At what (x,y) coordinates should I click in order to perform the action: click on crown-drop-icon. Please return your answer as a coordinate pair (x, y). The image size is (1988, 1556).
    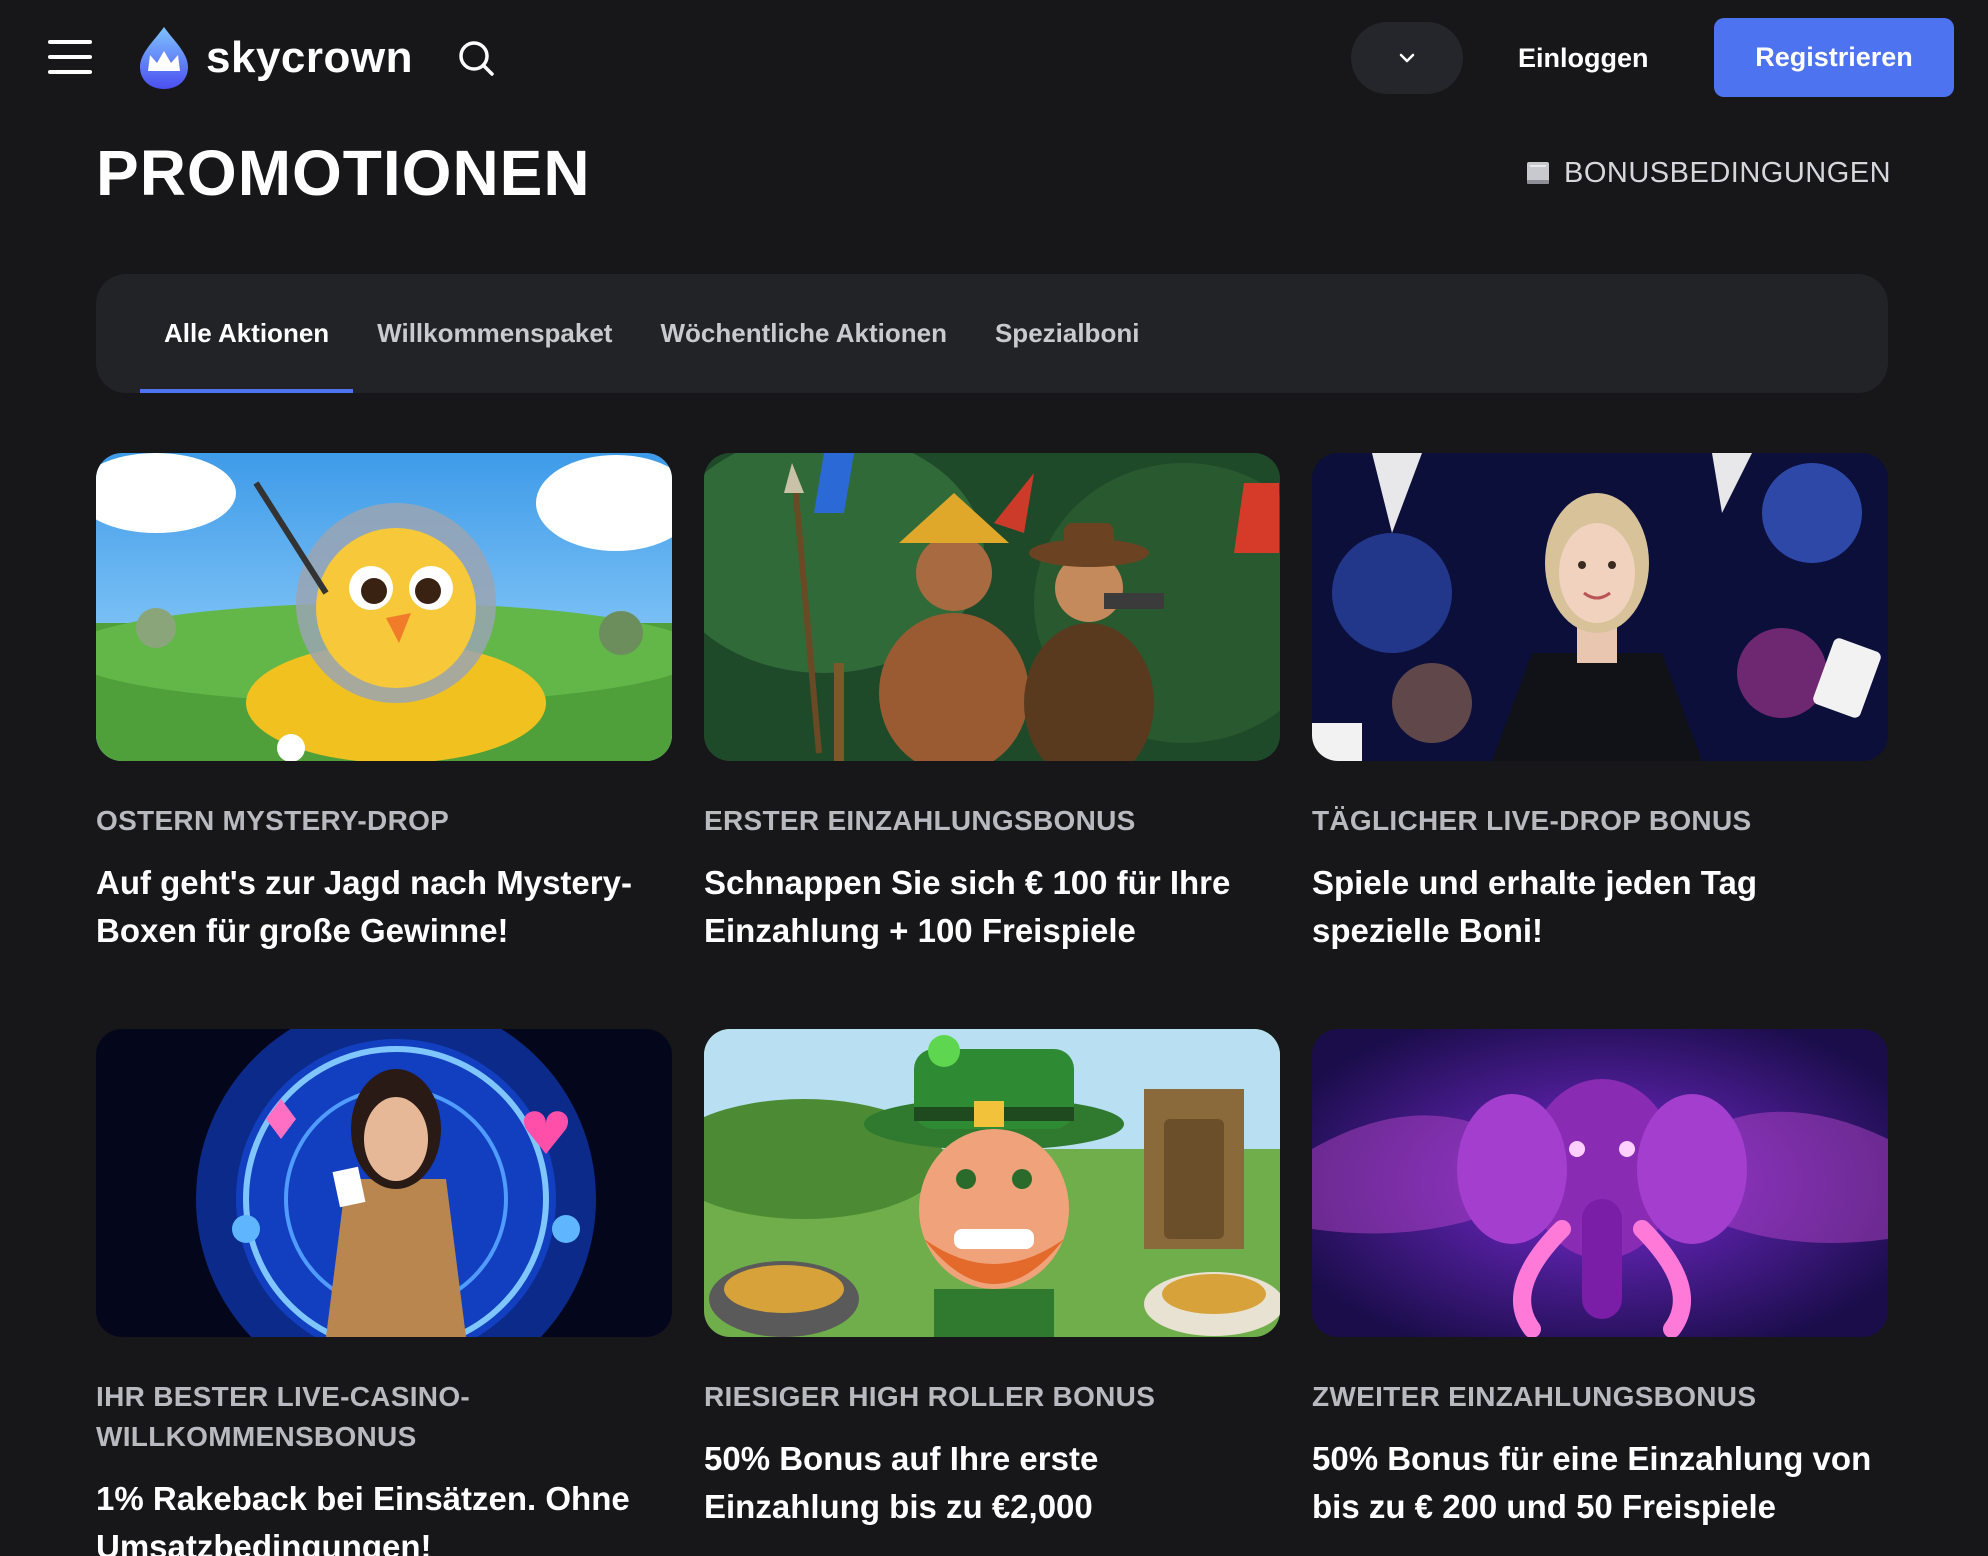
    Looking at the image, I should click on (164, 58).